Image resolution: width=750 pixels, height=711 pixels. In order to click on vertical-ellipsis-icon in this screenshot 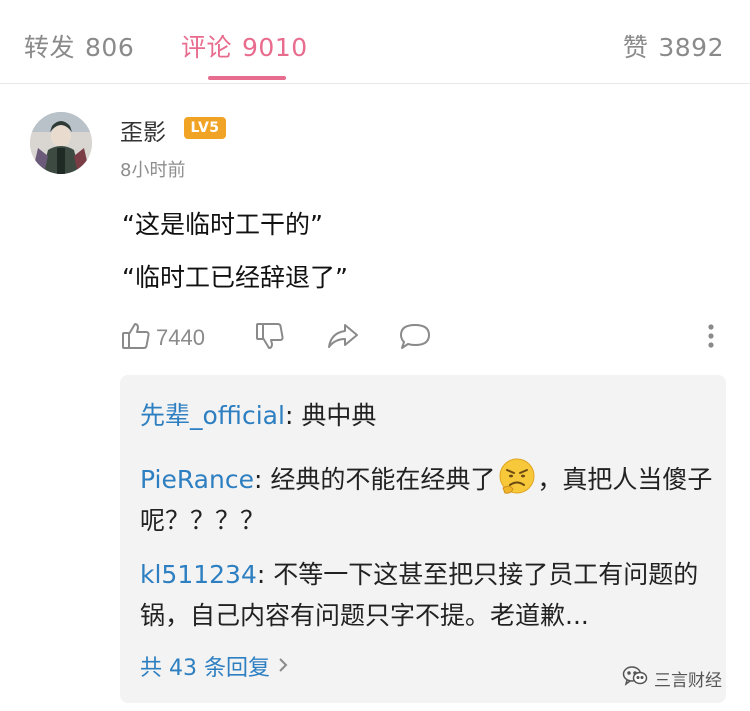, I will do `click(711, 338)`.